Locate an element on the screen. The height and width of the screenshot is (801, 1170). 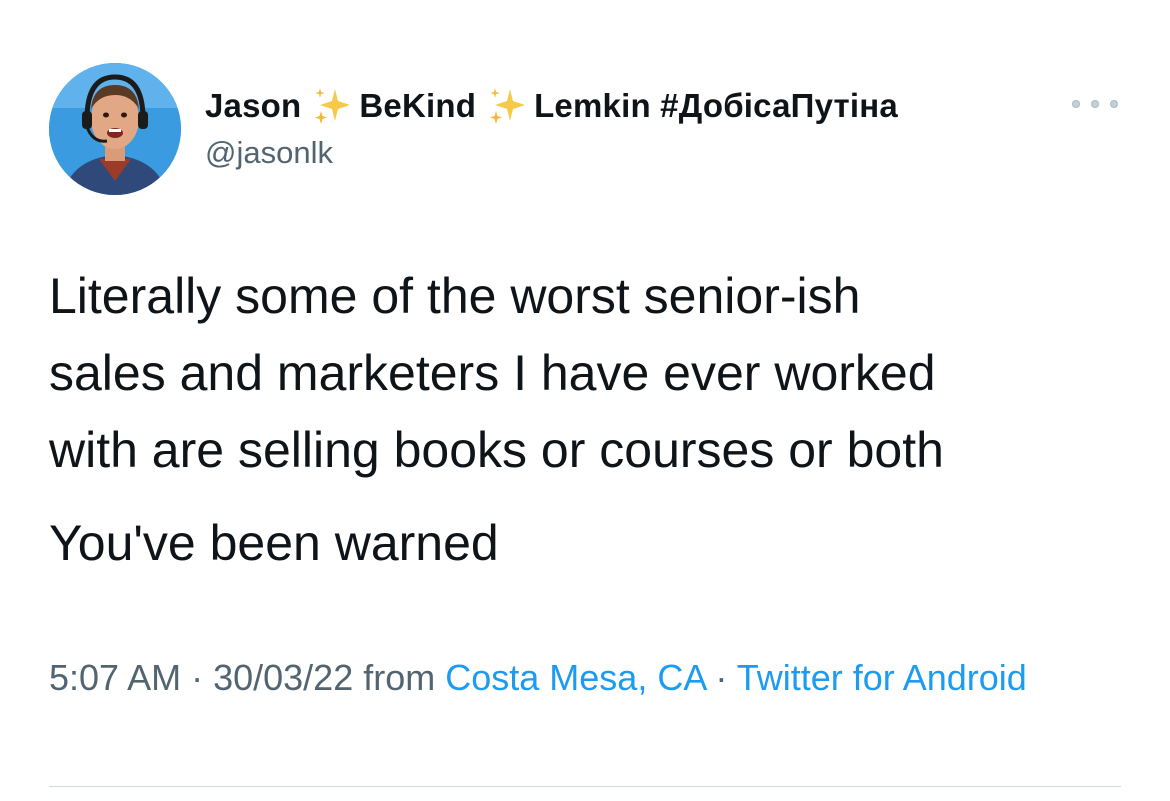
tweet-date: 30/03/22 is located at coordinates (283, 677).